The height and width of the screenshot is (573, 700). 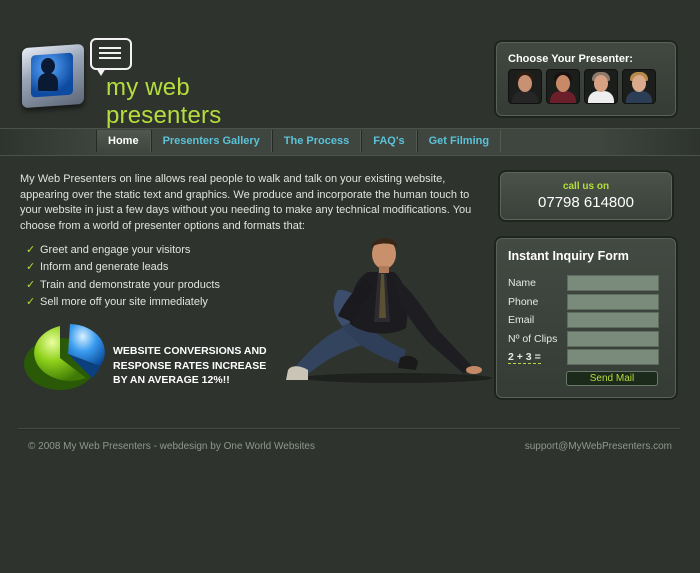 What do you see at coordinates (598, 446) in the screenshot?
I see `footer-email-link: support@MyWebPresenters.com` at bounding box center [598, 446].